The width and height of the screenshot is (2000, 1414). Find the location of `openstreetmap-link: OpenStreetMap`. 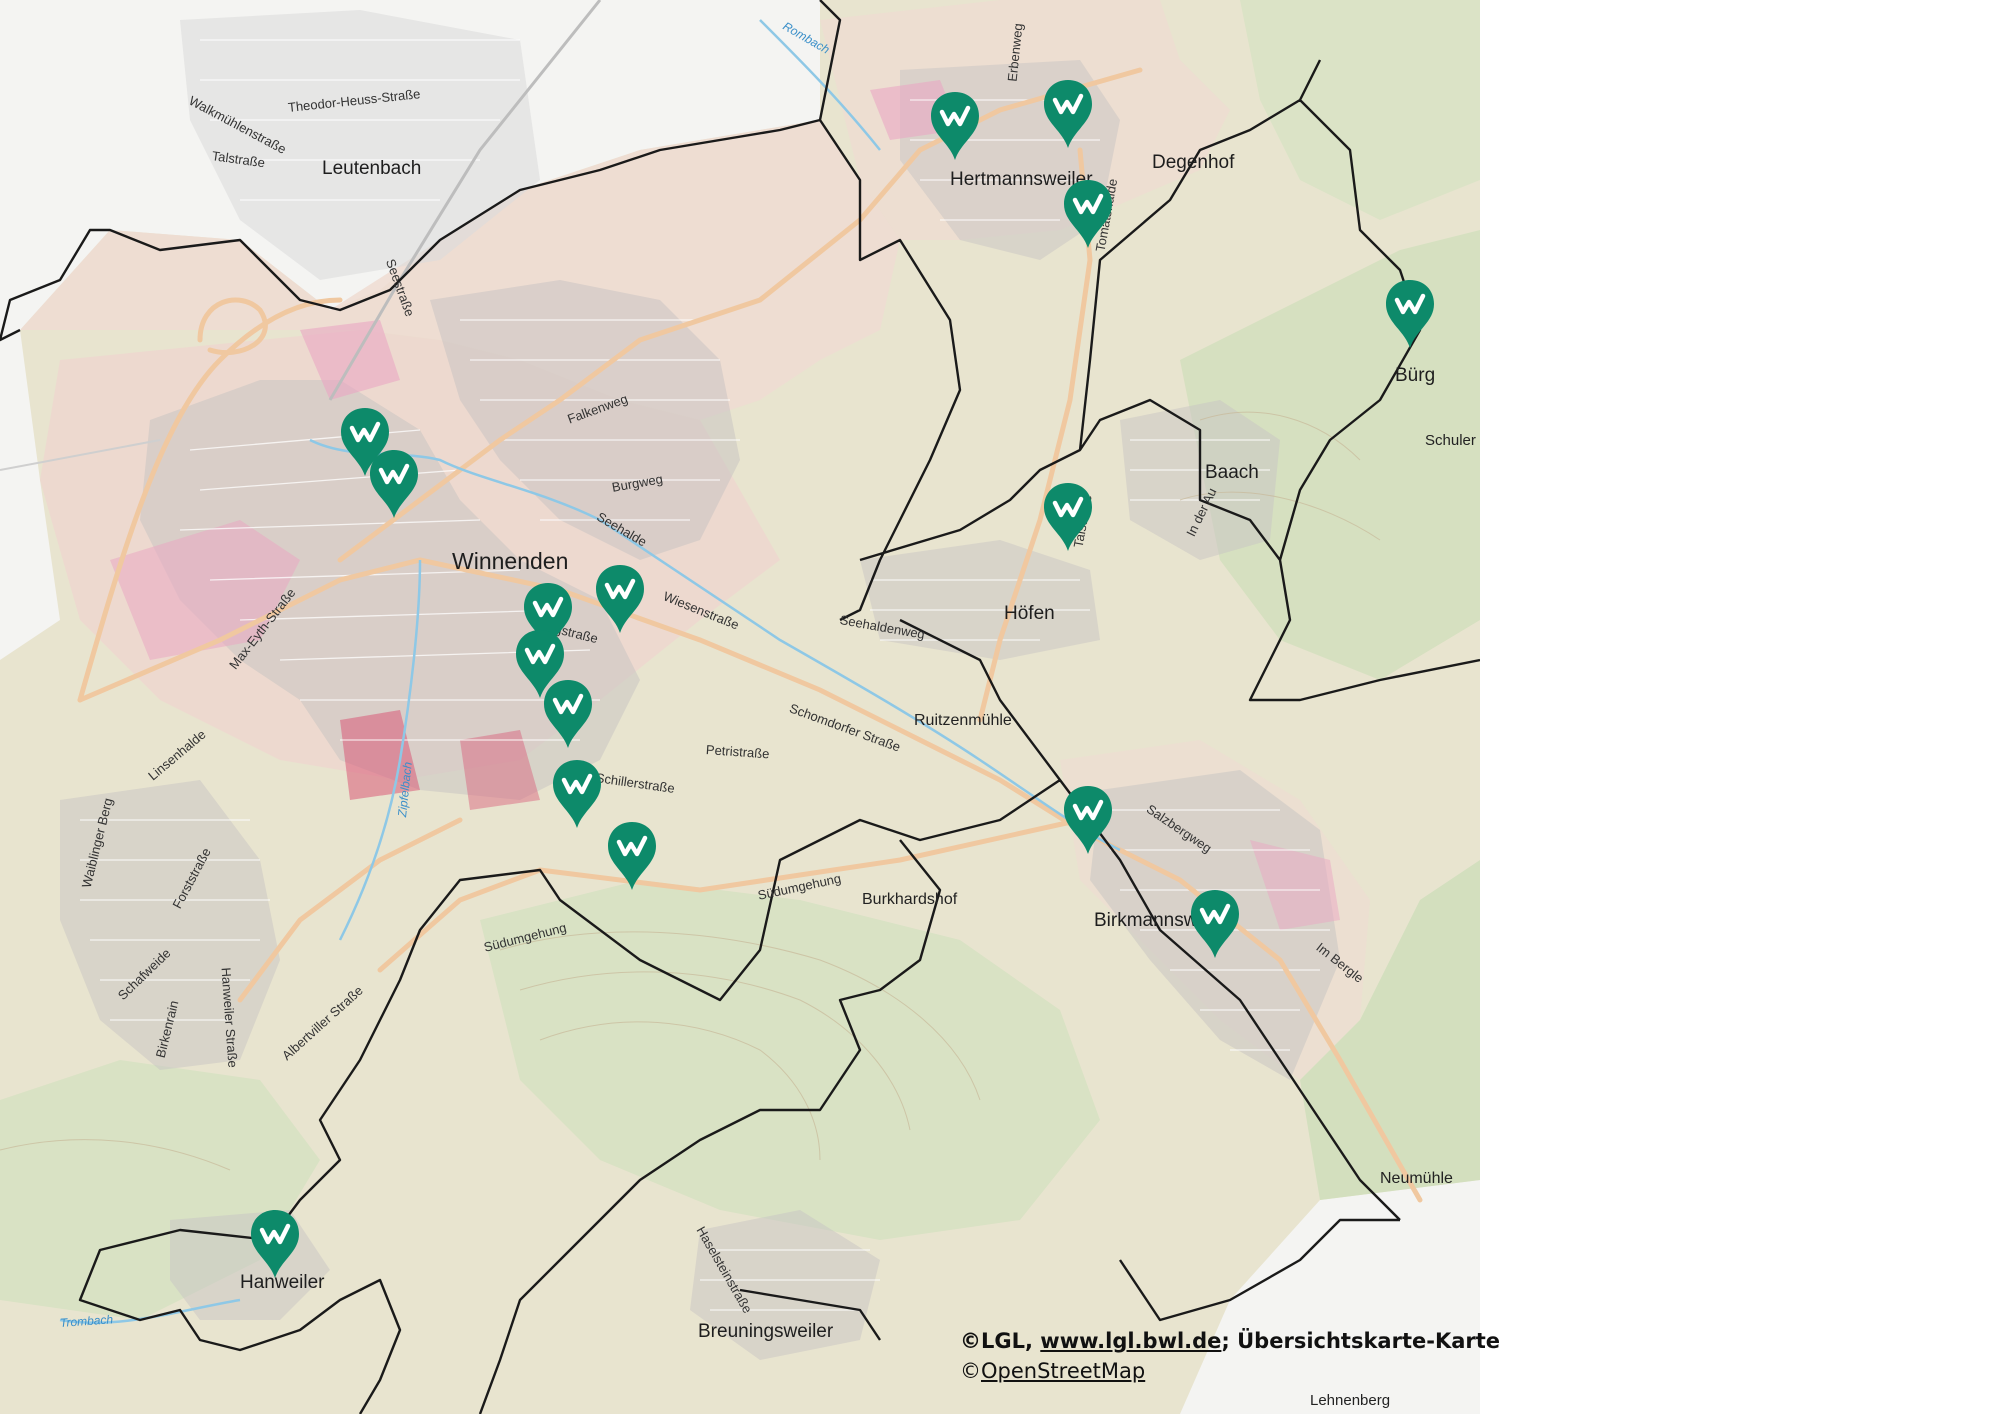

openstreetmap-link: OpenStreetMap is located at coordinates (1063, 1371).